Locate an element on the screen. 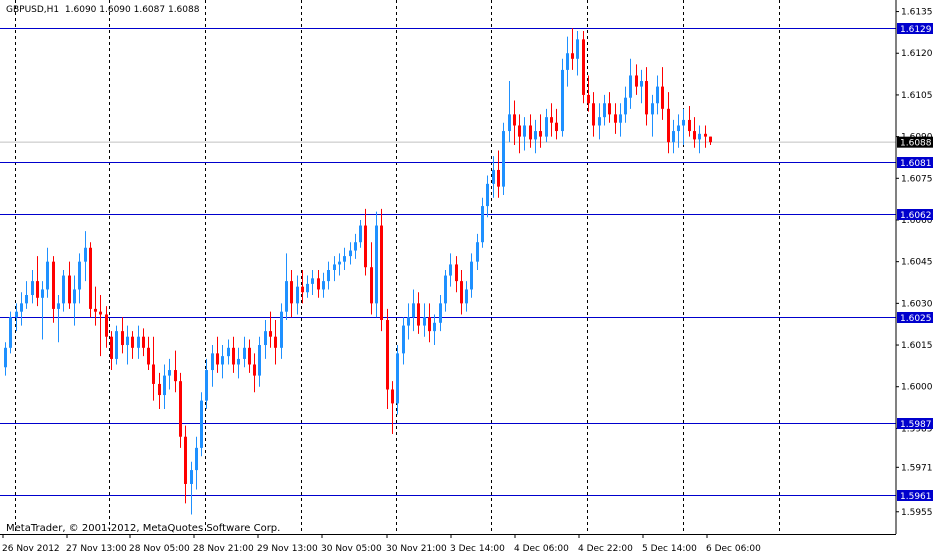  y-tick-label: 1.6015 is located at coordinates (917, 346).